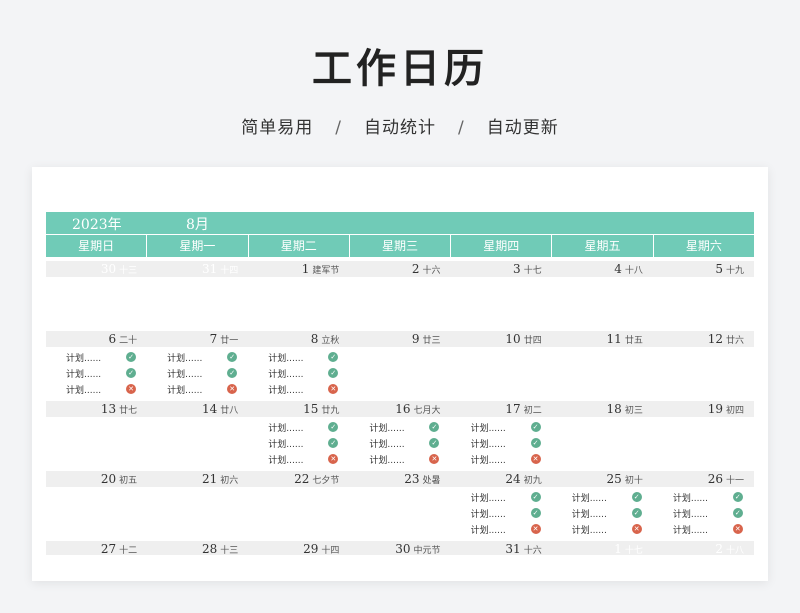 This screenshot has height=613, width=800. Describe the element at coordinates (703, 548) in the screenshot. I see `day-cell: 2 十八` at that location.